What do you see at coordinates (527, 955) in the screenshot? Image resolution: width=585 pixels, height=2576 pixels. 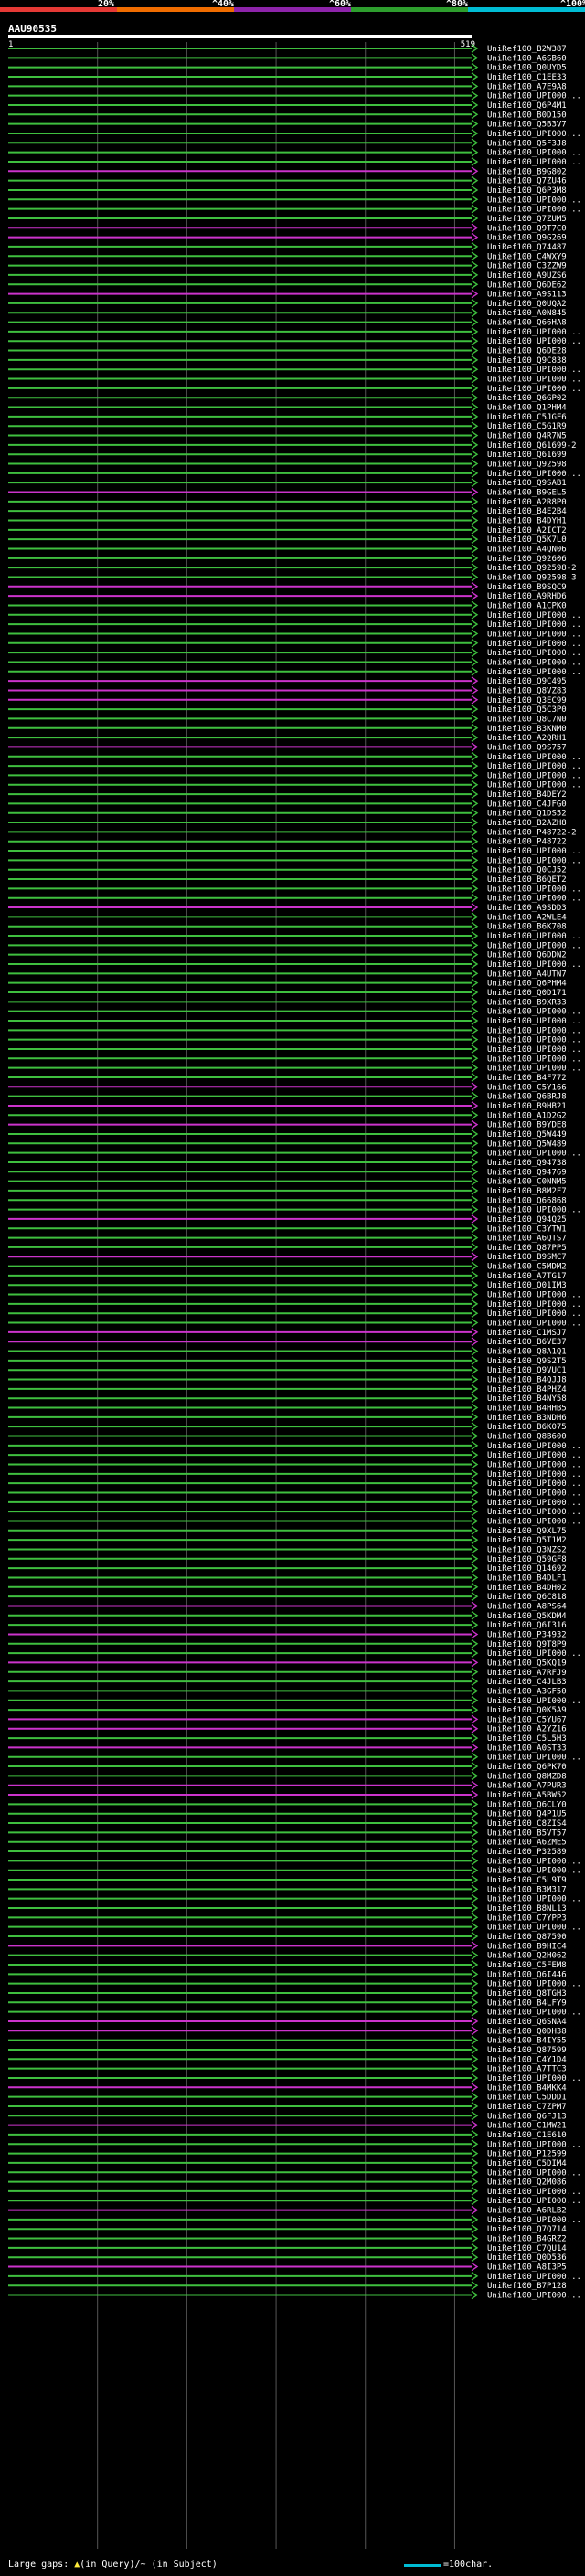 I see `hit-label: UniRef100_Q6DDN2` at bounding box center [527, 955].